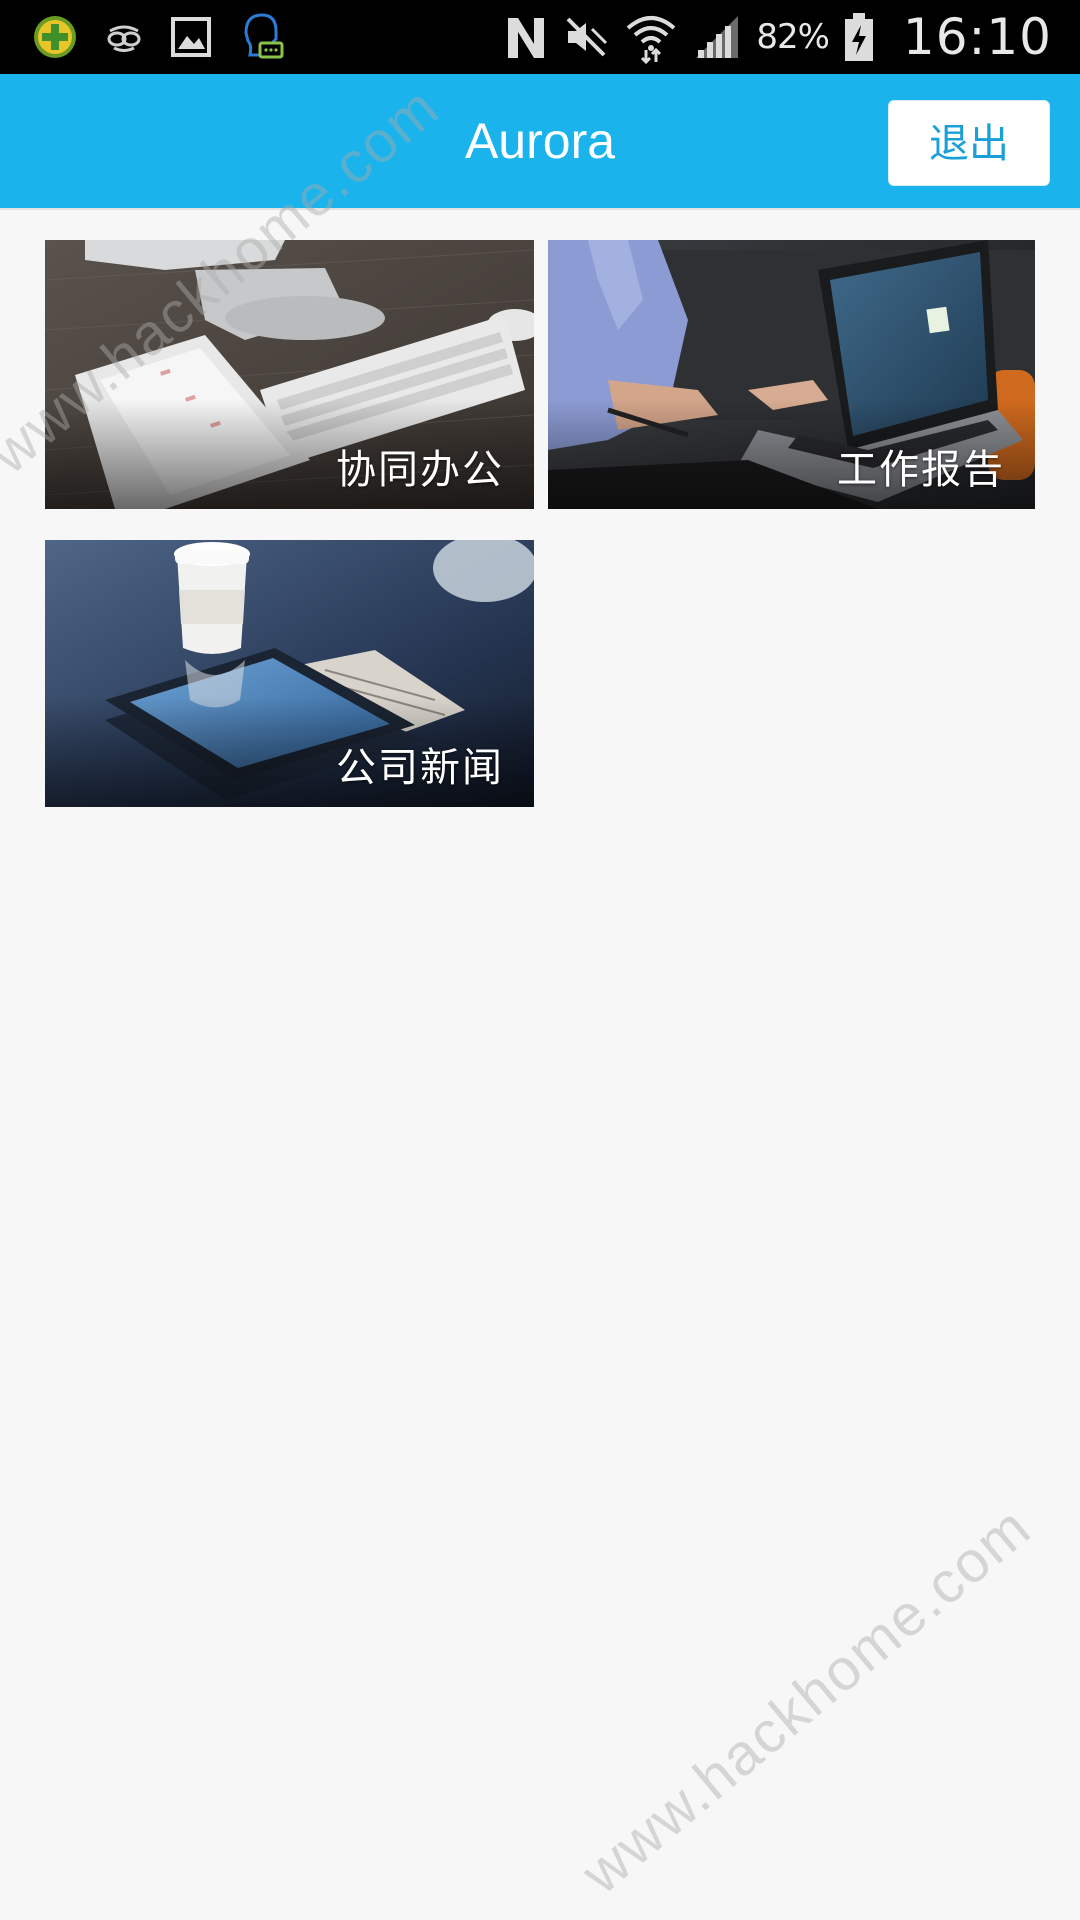  What do you see at coordinates (289, 374) in the screenshot?
I see `tile-collaborative-office: 协同办公` at bounding box center [289, 374].